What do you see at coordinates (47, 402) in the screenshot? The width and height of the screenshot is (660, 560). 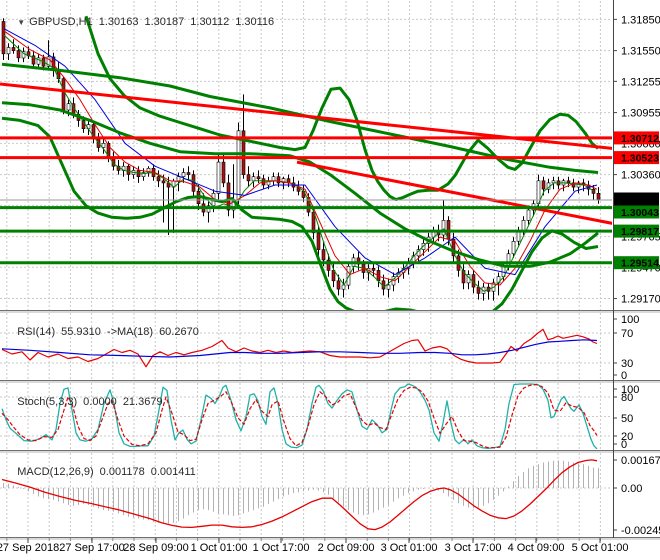 I see `stoch-label: Stoch(5,3,3)` at bounding box center [47, 402].